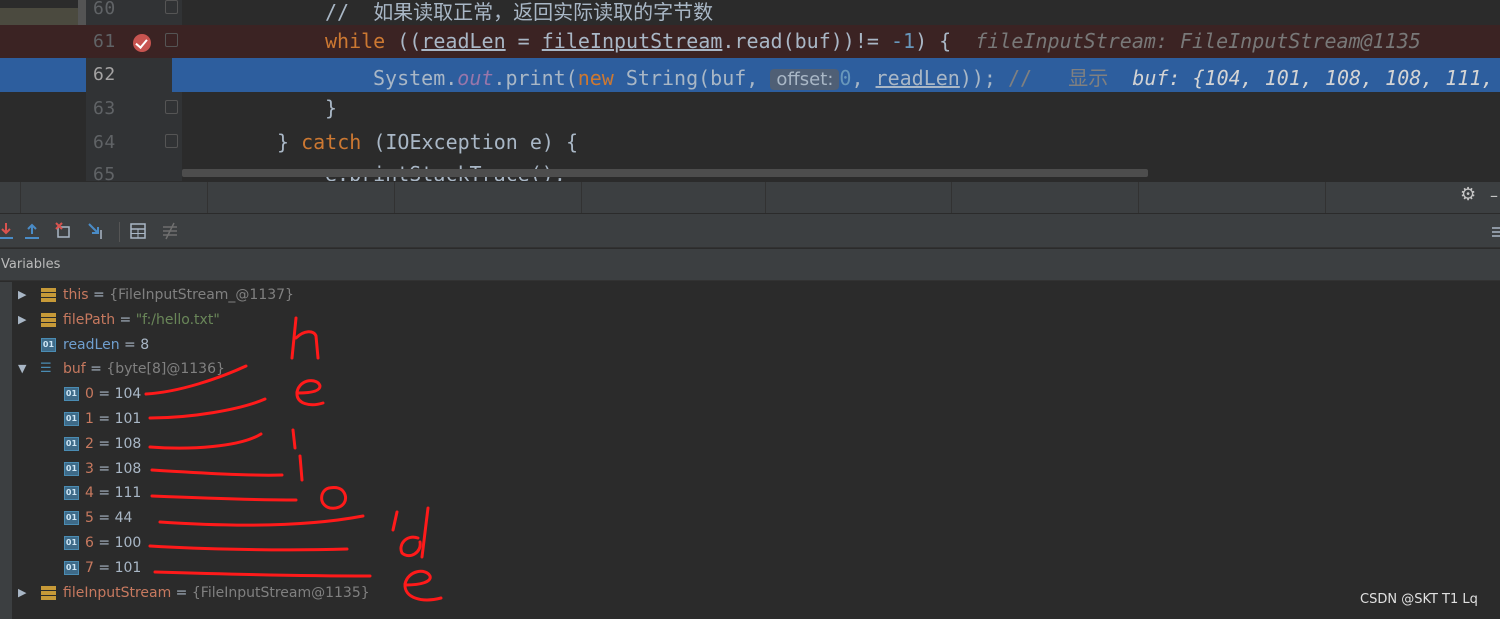  What do you see at coordinates (89, 493) in the screenshot?
I see `var-name: 4` at bounding box center [89, 493].